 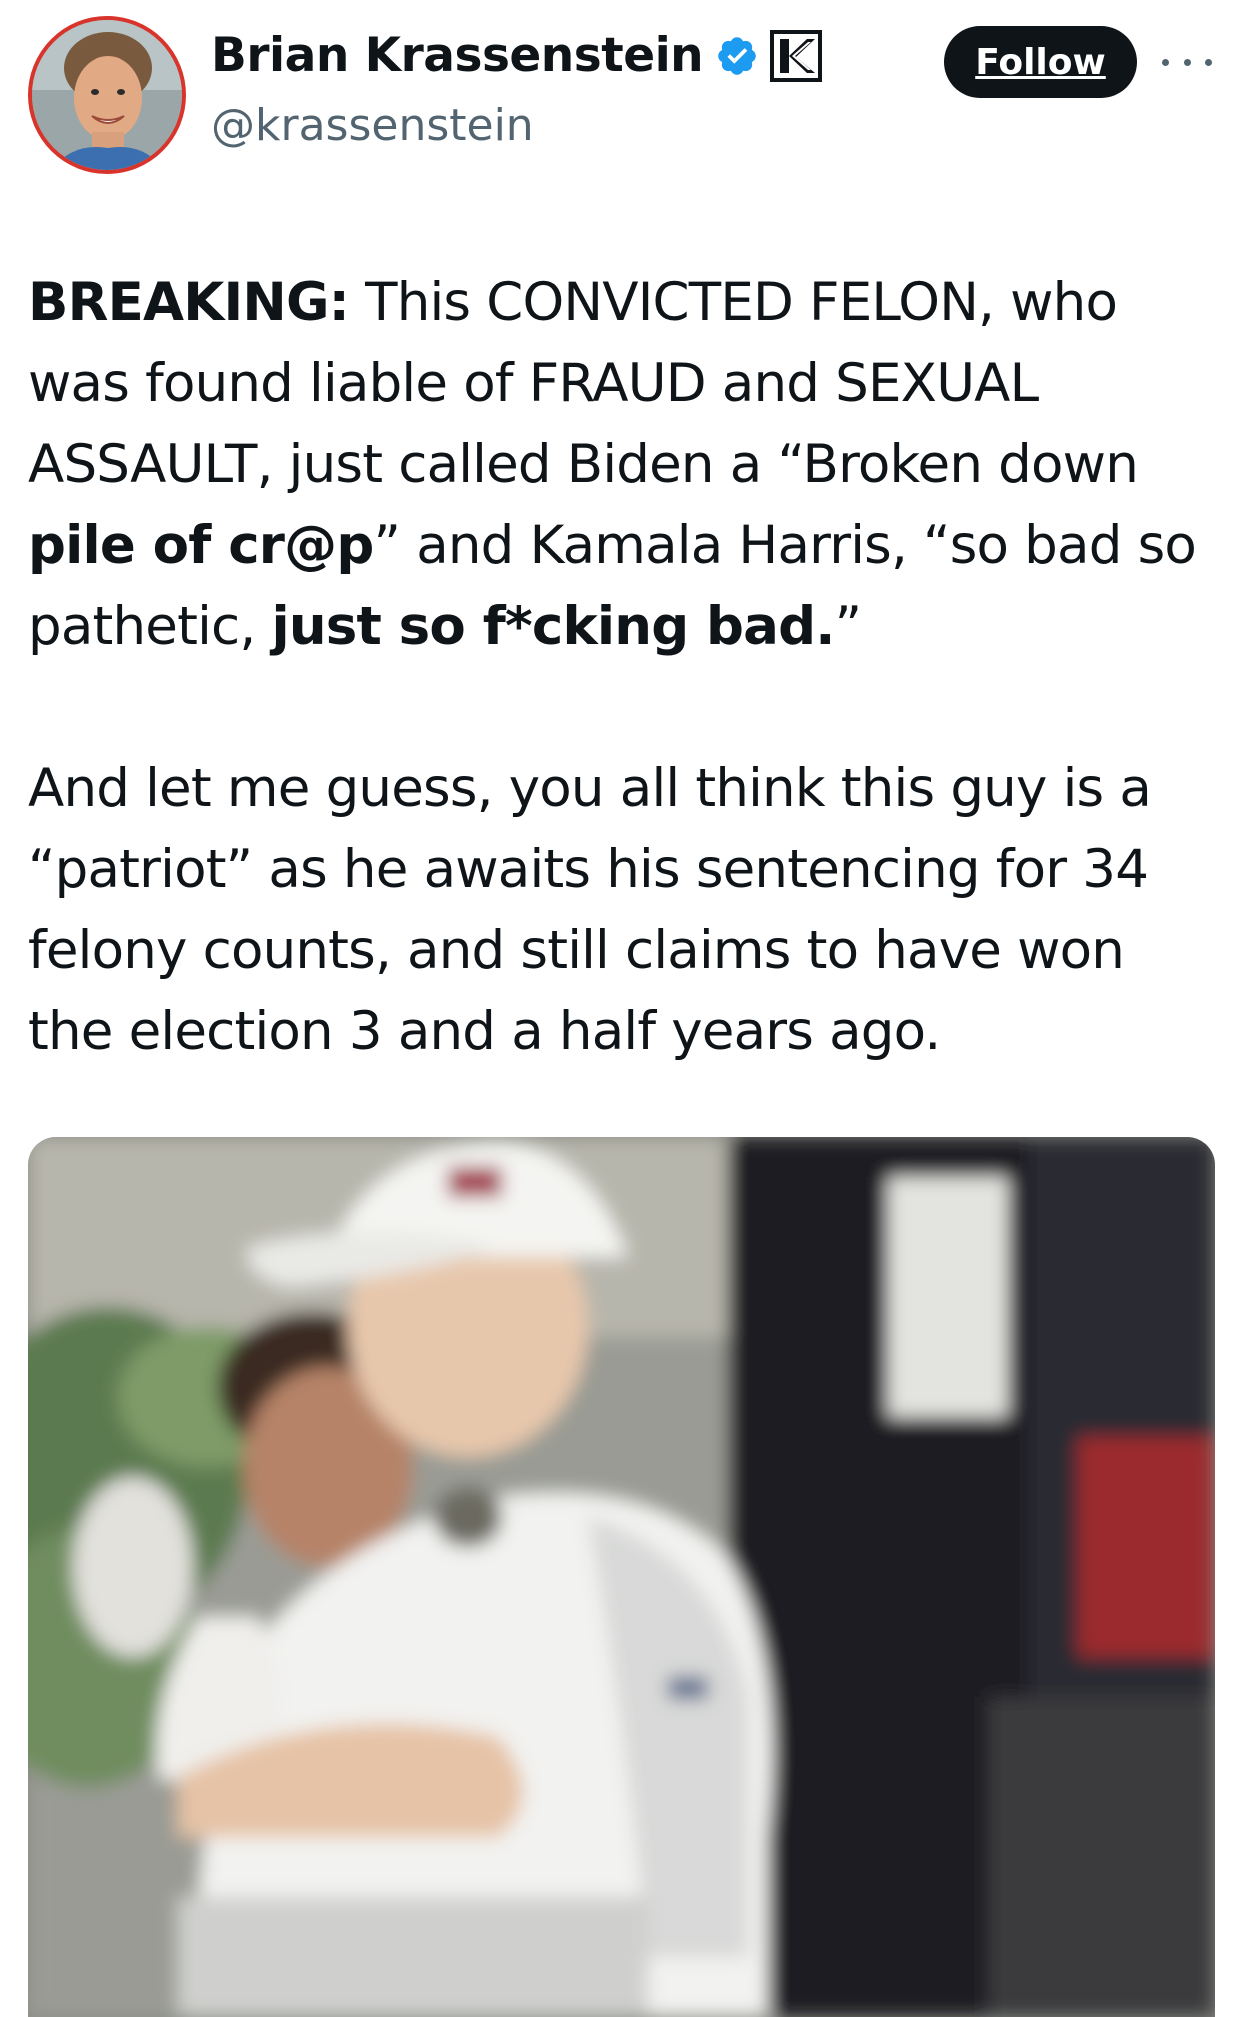 I want to click on tweet-bold-phrase: pile of cr@p, so click(x=201, y=545).